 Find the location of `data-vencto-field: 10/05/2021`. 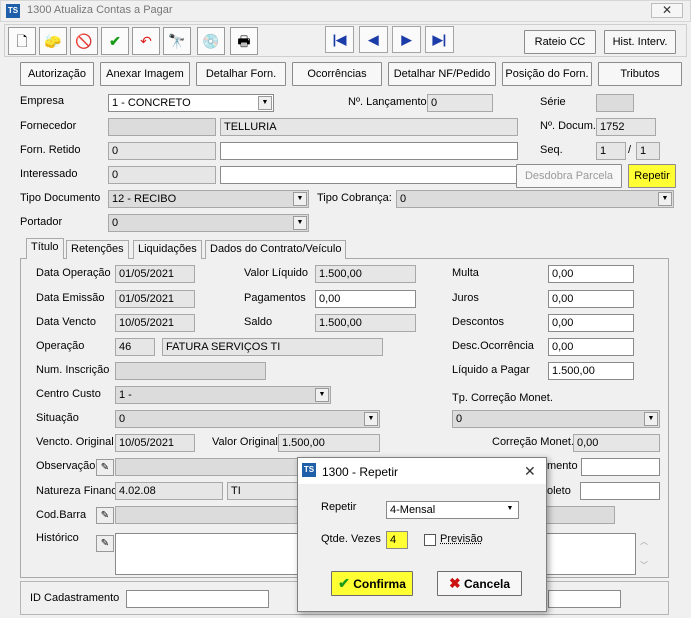

data-vencto-field: 10/05/2021 is located at coordinates (155, 323).